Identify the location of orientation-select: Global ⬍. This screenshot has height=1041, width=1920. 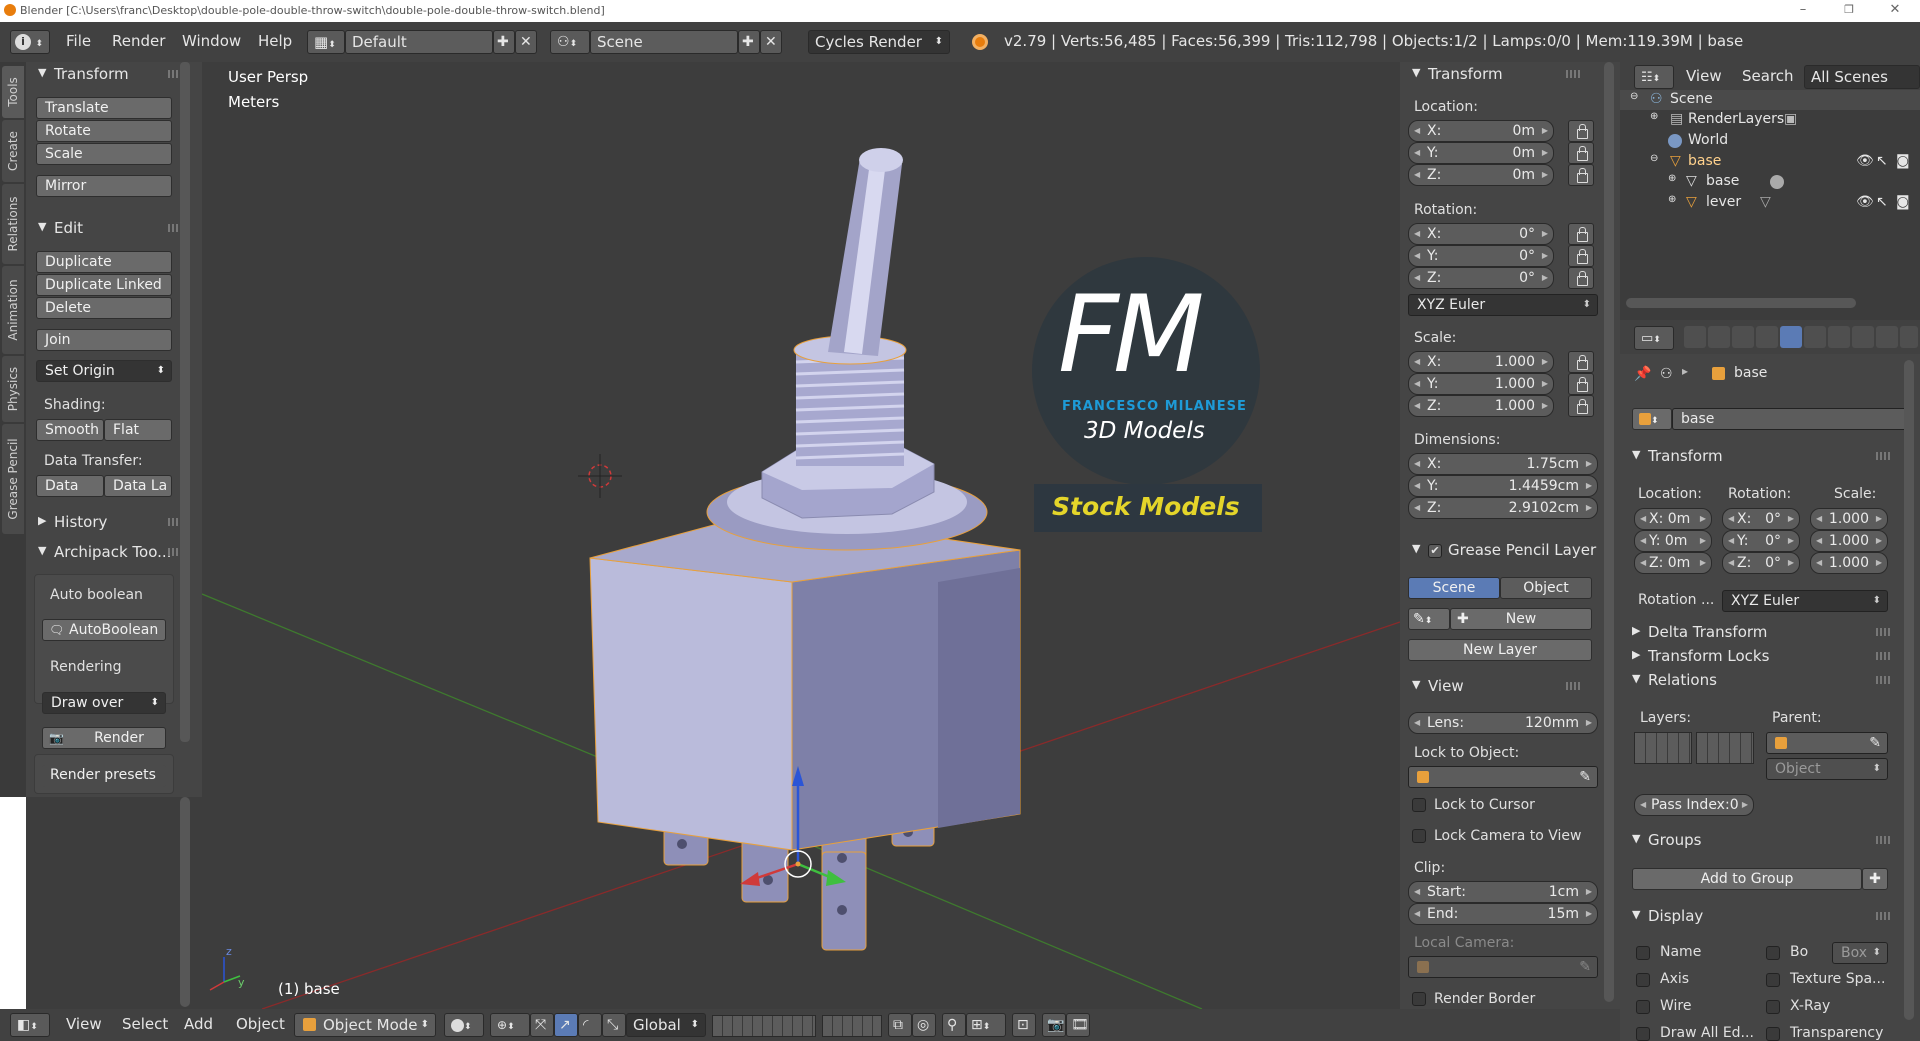
(666, 1025).